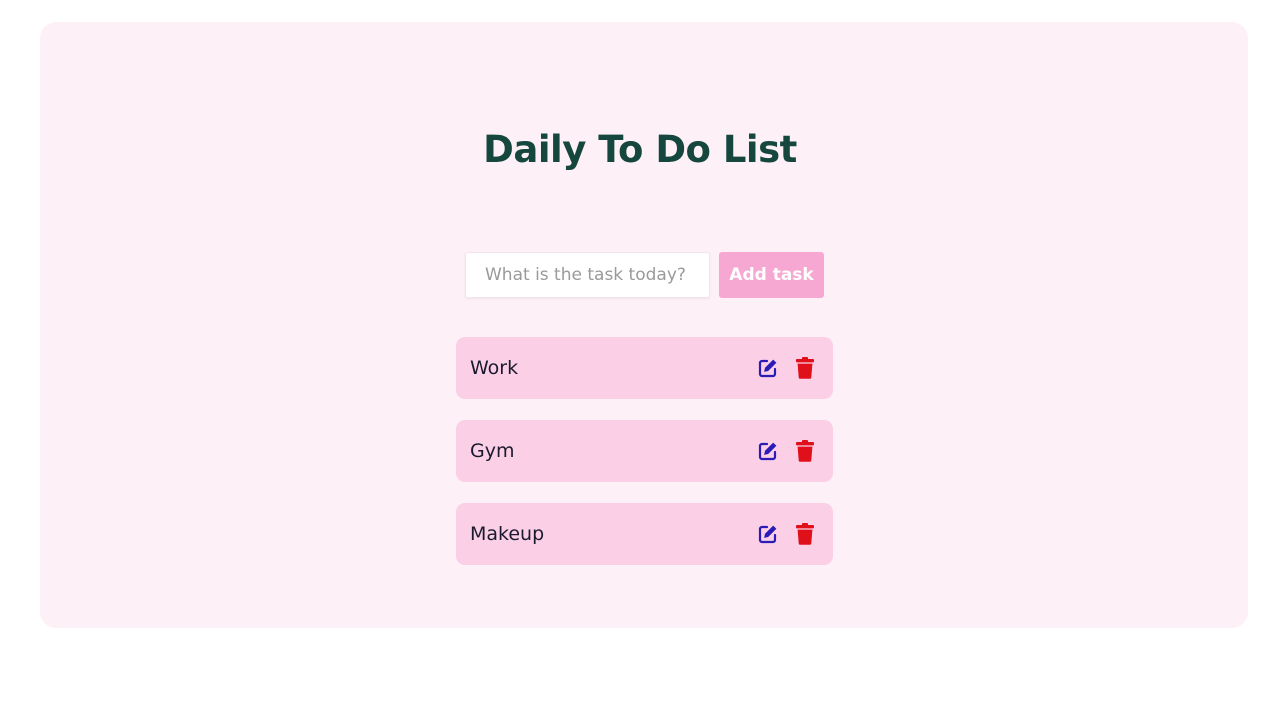  What do you see at coordinates (771, 275) in the screenshot?
I see `add-task-button: Add task` at bounding box center [771, 275].